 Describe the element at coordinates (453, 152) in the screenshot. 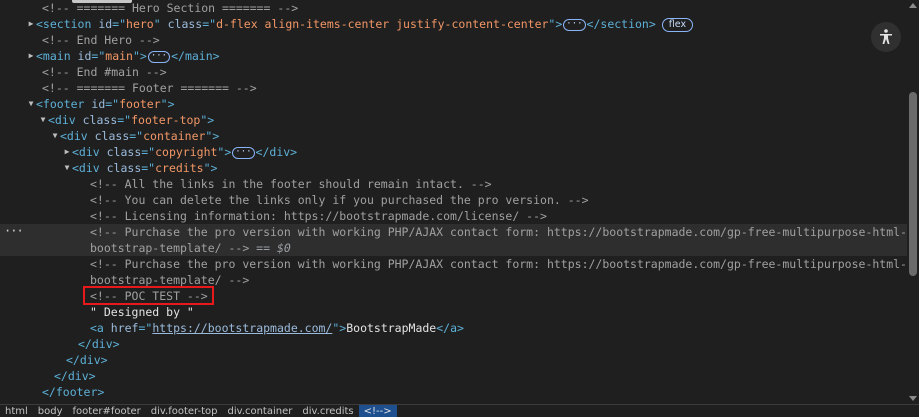

I see `dom-node-line: ▶ <div class="copyright"> ··· </div>` at that location.